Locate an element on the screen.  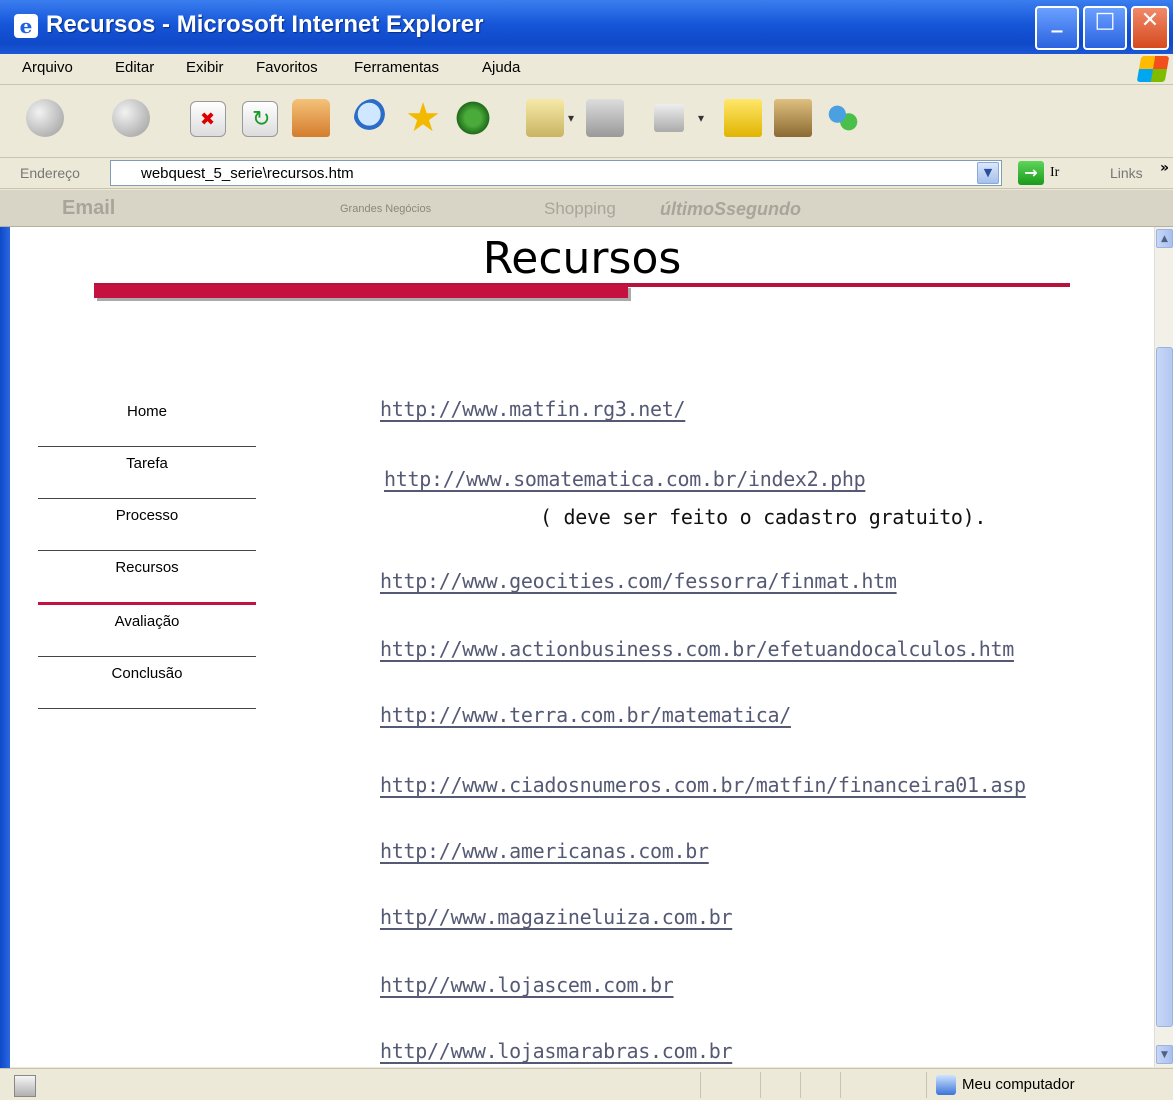
scroll-up-icon: ▲ is located at coordinates (1164, 238).